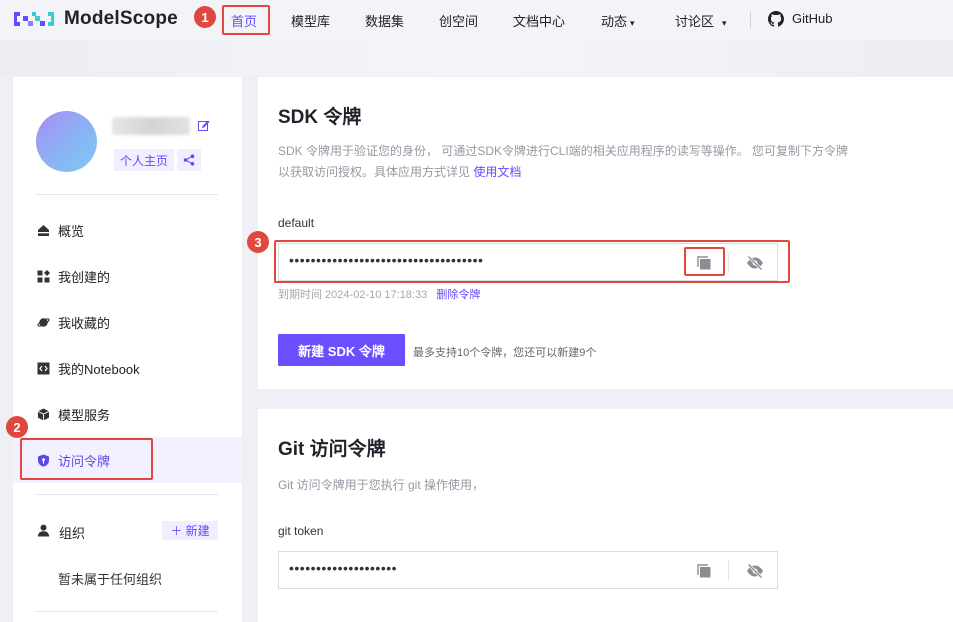 This screenshot has width=953, height=622. I want to click on git-token-field: ••••••••••••••••••••, so click(528, 570).